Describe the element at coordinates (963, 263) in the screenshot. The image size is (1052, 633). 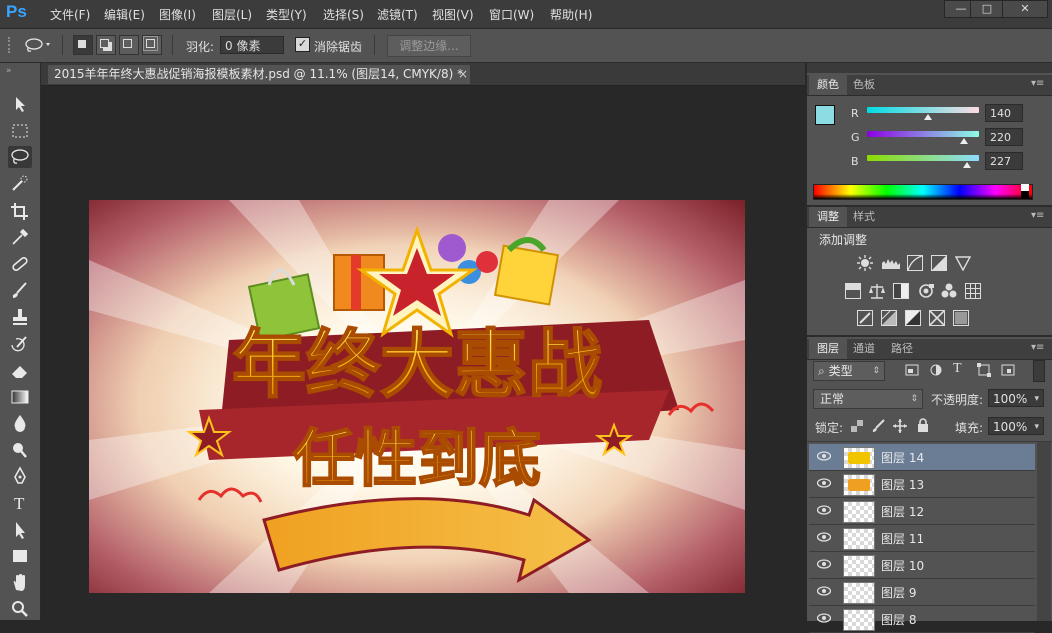
I see `vibrance-icon` at that location.